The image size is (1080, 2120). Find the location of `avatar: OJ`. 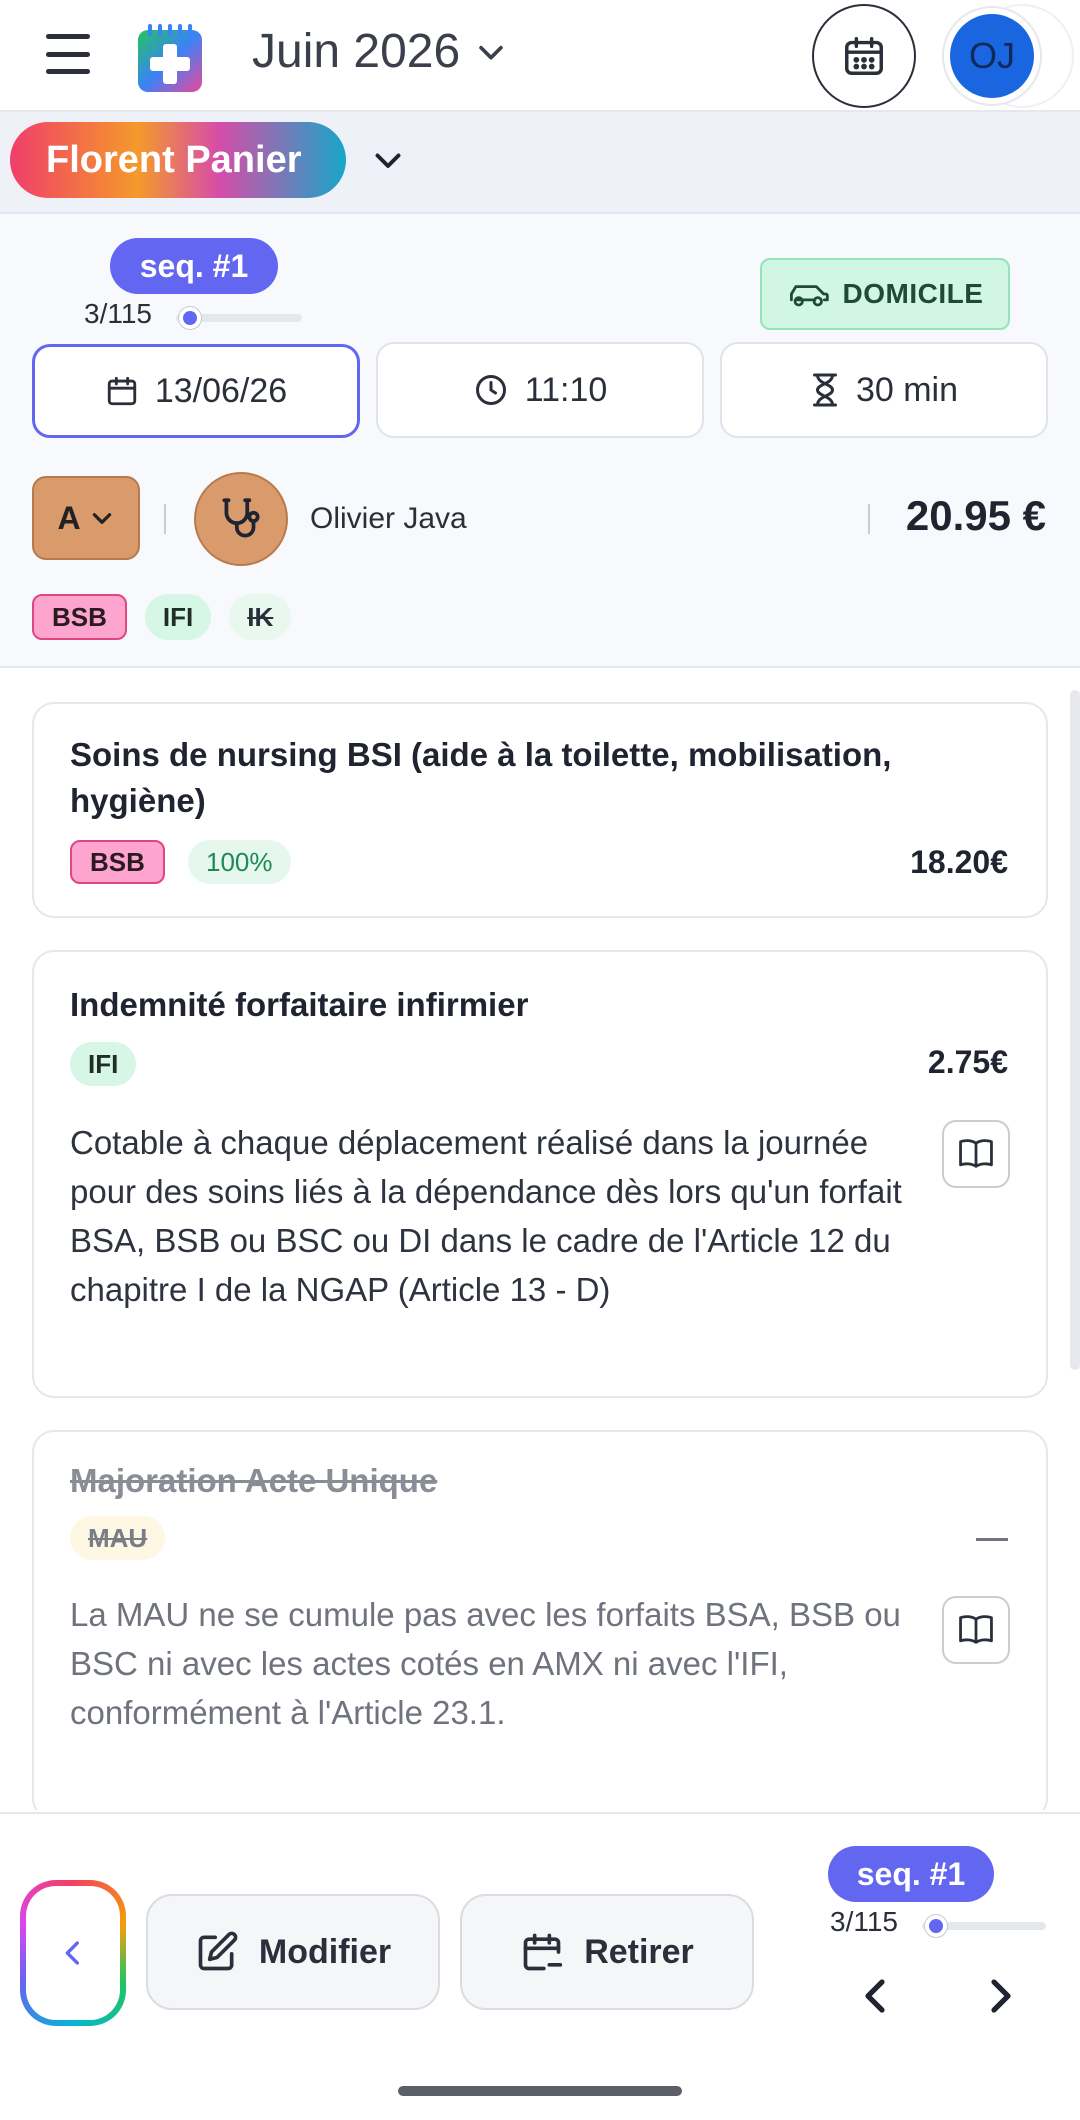

avatar: OJ is located at coordinates (992, 56).